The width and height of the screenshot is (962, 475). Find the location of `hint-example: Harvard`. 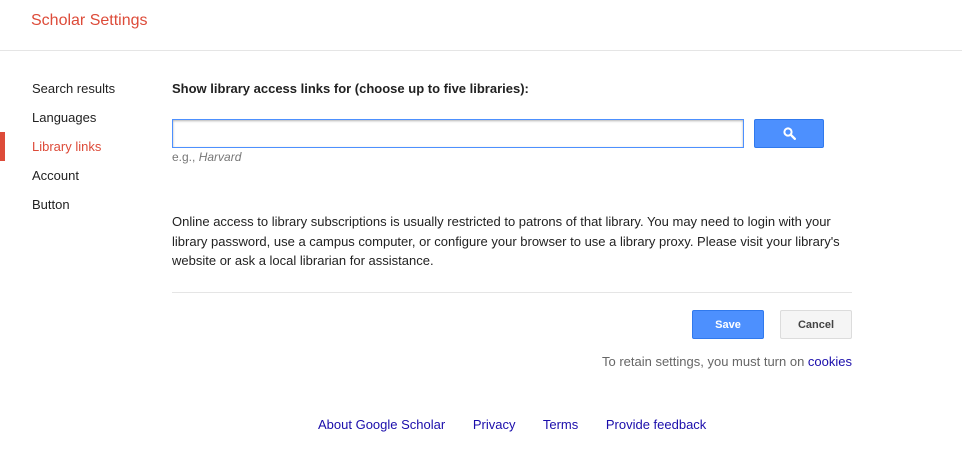

hint-example: Harvard is located at coordinates (220, 157).